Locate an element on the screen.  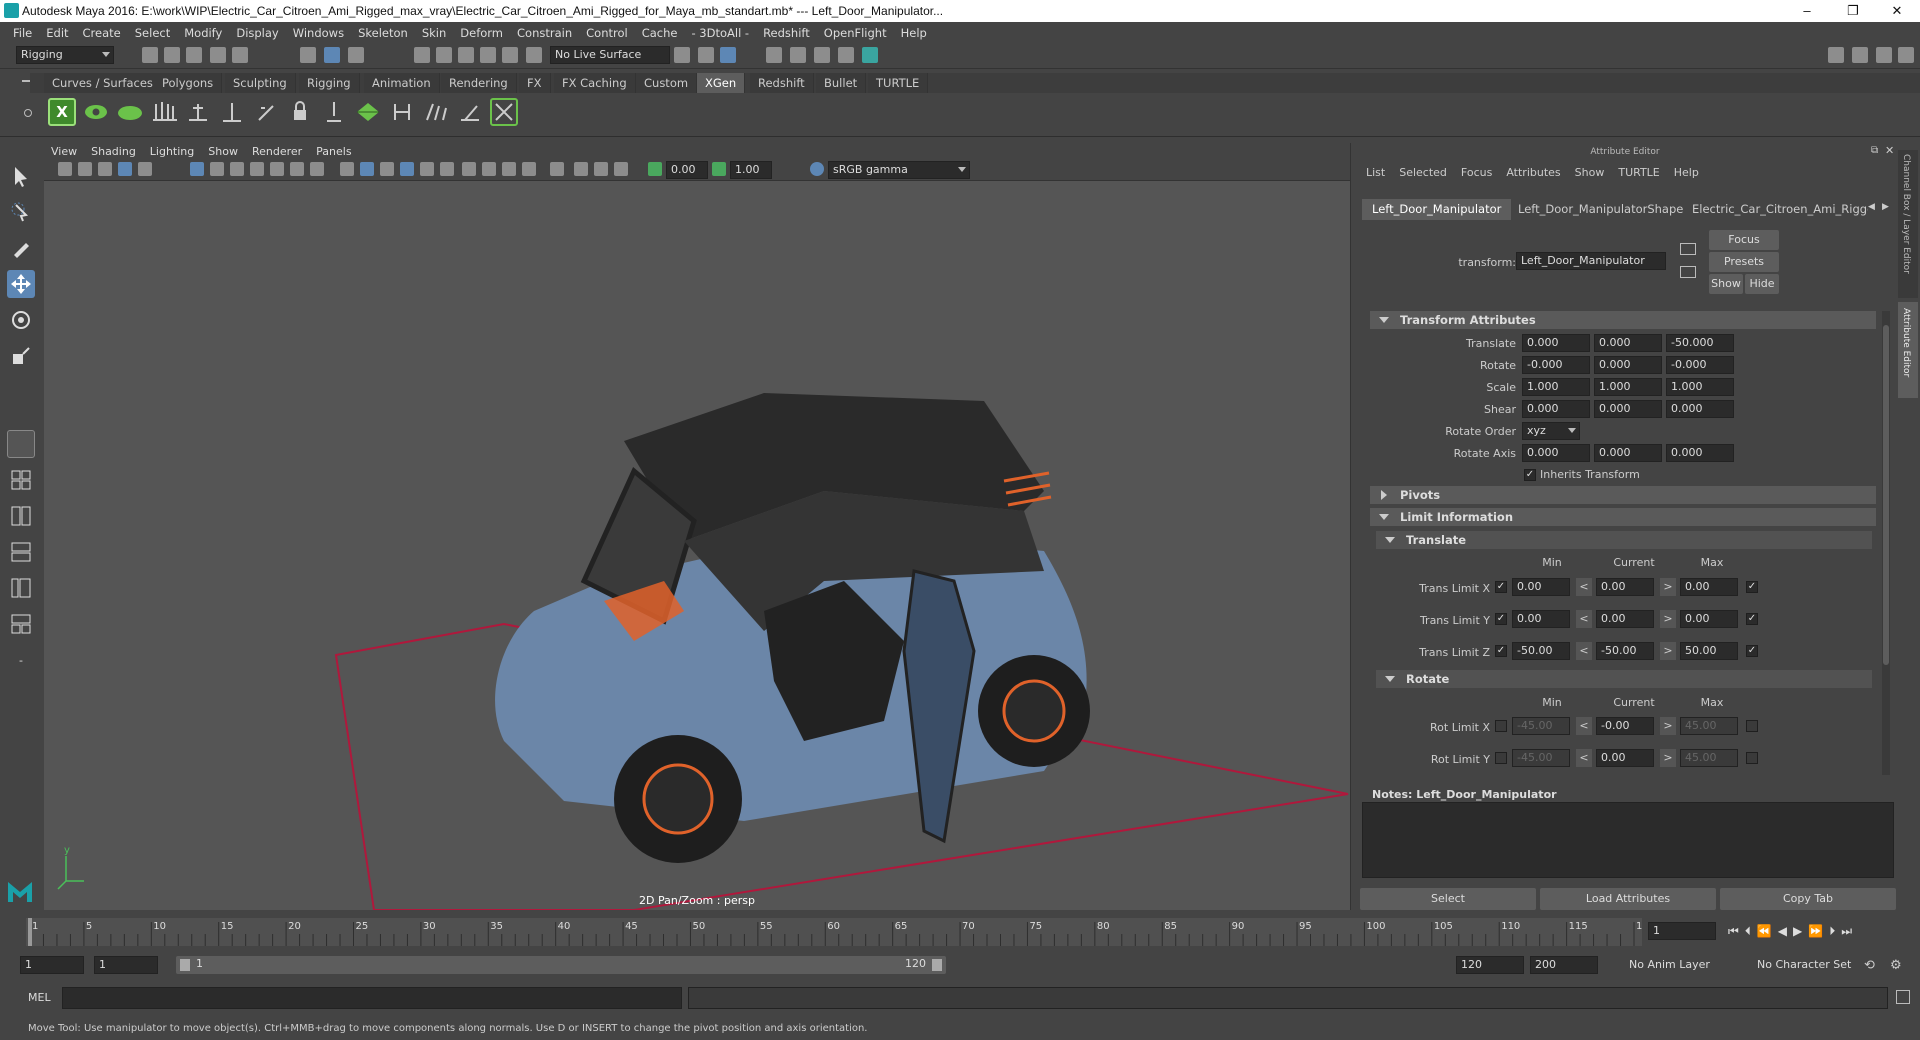
menu-3dtoall: - 3DtoAll - is located at coordinates (720, 33).